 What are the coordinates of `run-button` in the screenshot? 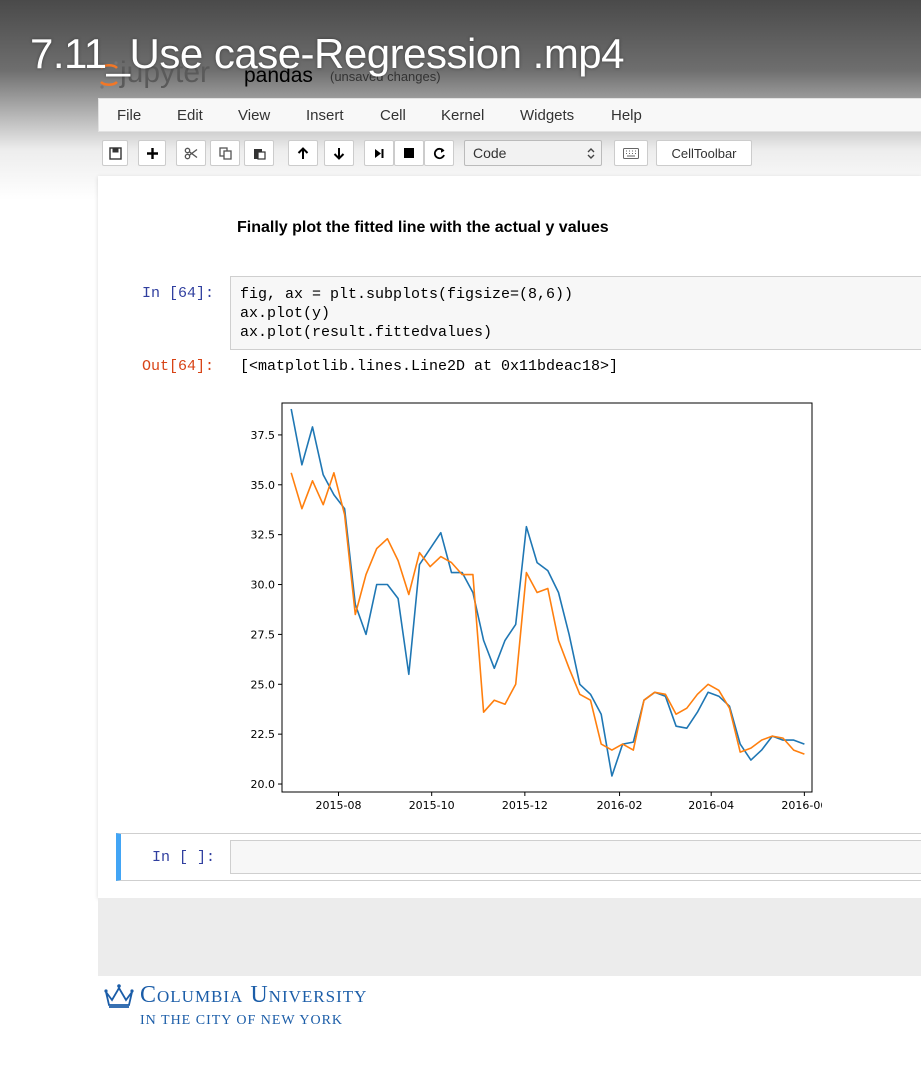 It's located at (379, 153).